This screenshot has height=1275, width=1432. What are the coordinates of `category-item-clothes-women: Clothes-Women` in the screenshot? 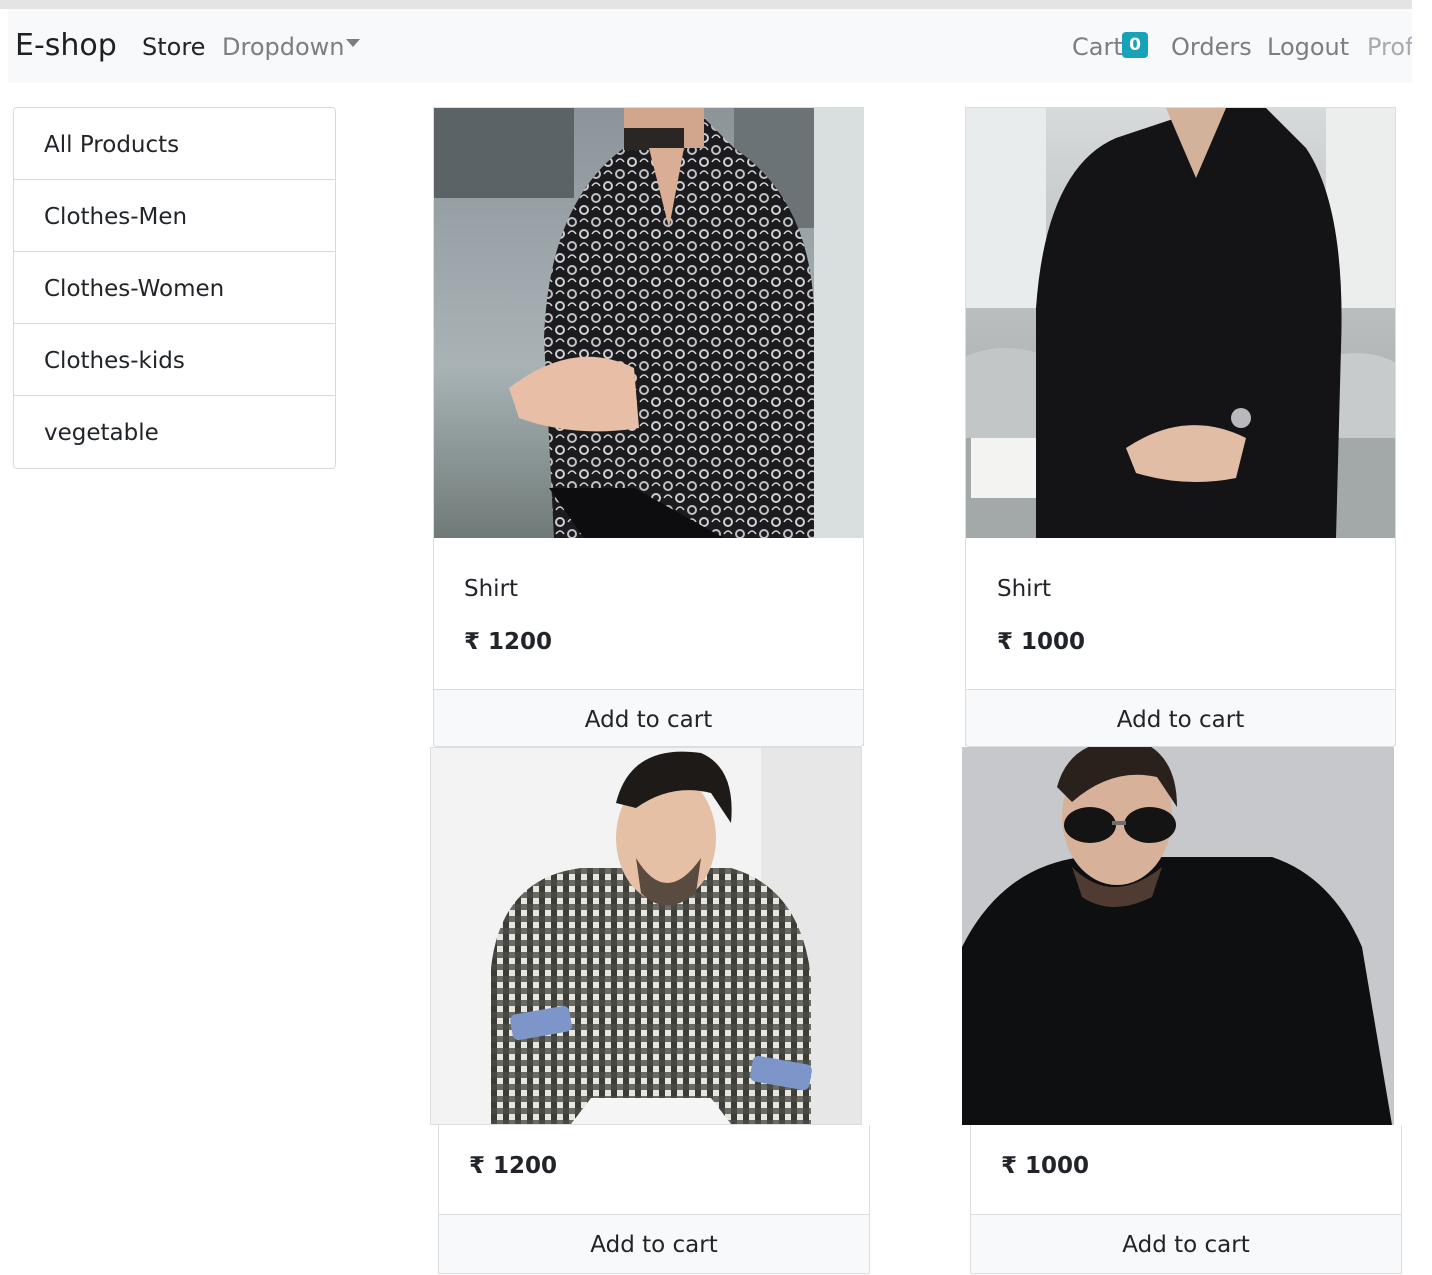 It's located at (174, 288).